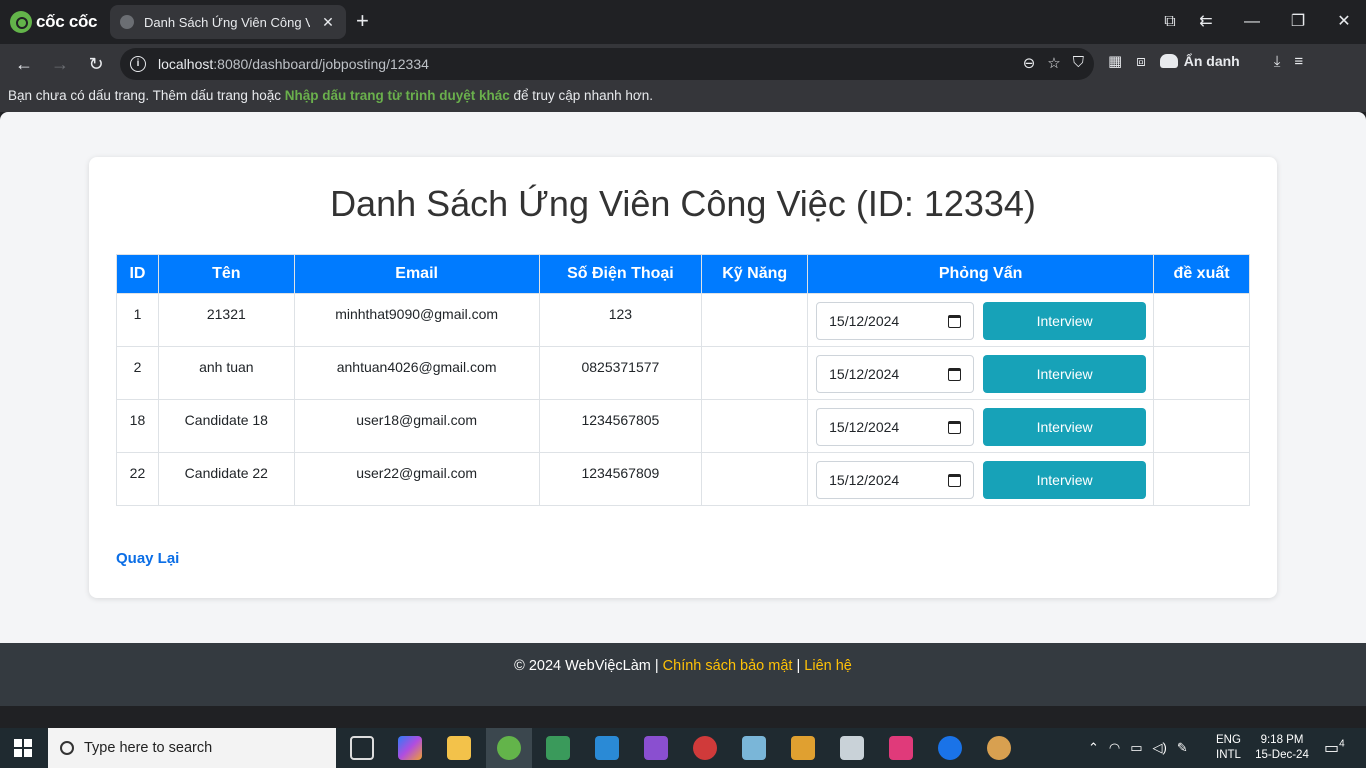 This screenshot has width=1366, height=768. I want to click on cell-id: 18, so click(137, 426).